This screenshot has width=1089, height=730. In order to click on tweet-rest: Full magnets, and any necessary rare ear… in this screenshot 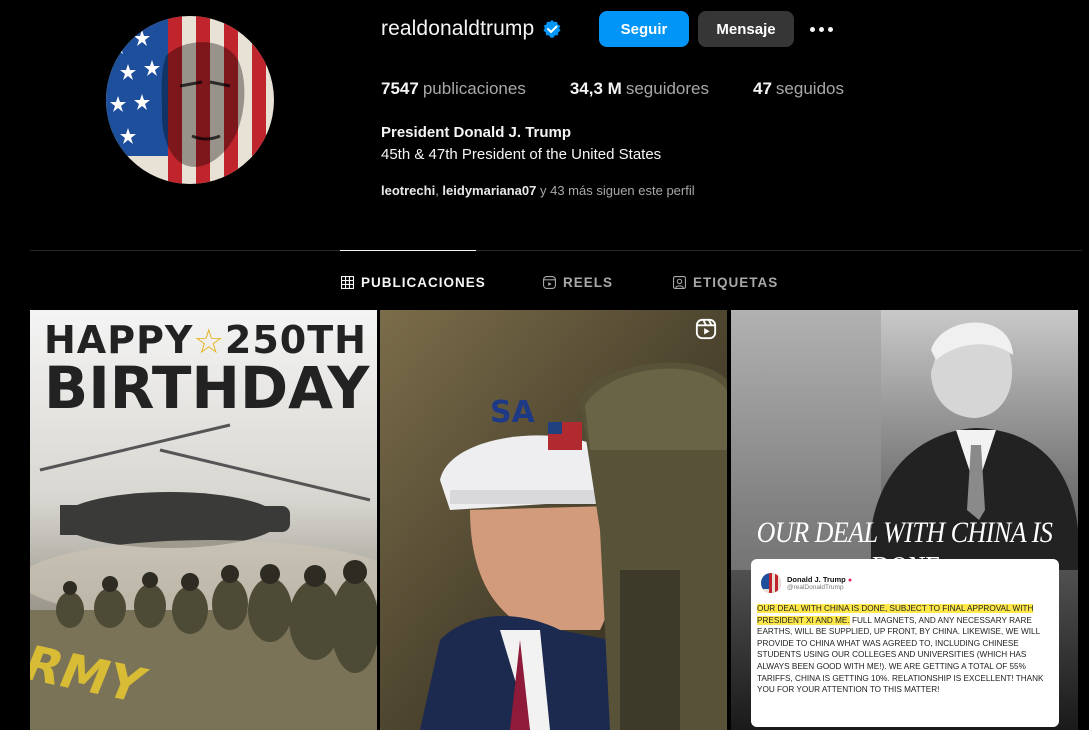, I will do `click(900, 655)`.